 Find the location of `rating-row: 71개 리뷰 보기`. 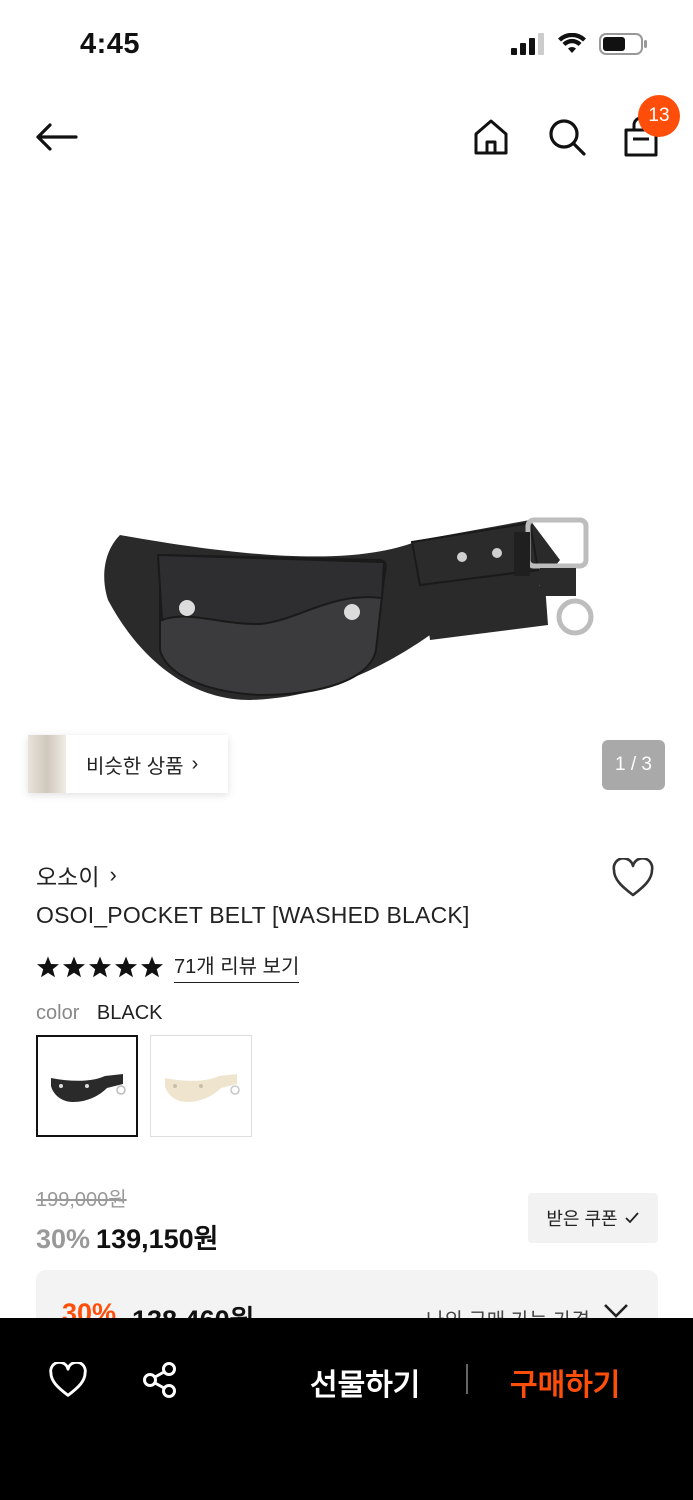

rating-row: 71개 리뷰 보기 is located at coordinates (168, 966).